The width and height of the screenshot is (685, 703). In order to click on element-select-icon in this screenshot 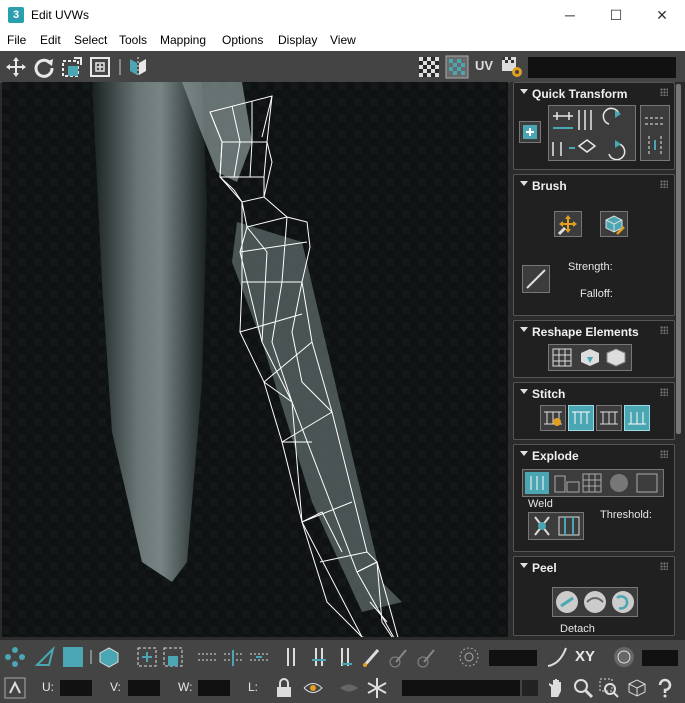, I will do `click(109, 657)`.